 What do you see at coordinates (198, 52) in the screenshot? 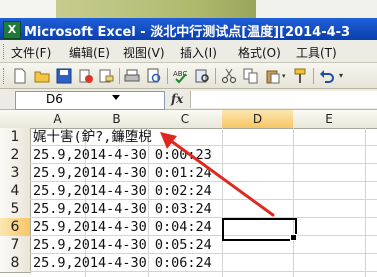
I see `menu-insert: 插入(I)` at bounding box center [198, 52].